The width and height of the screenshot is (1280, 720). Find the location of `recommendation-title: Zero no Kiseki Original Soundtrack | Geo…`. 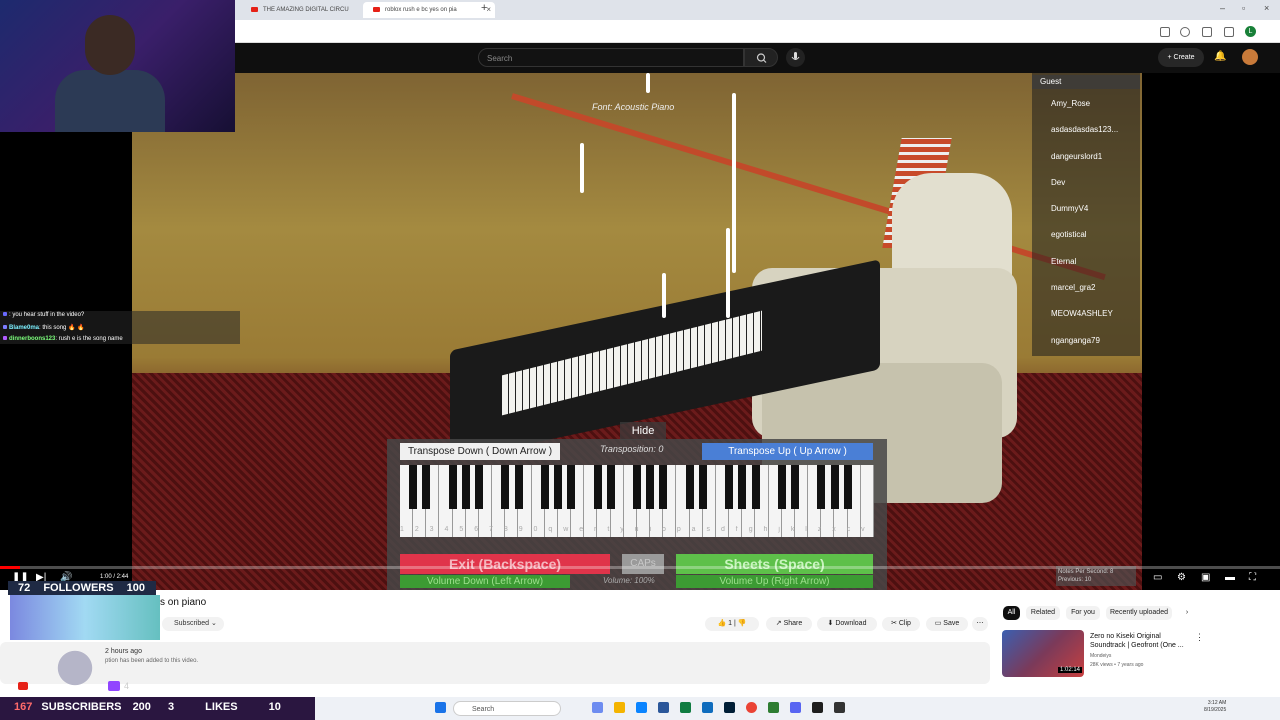

recommendation-title: Zero no Kiseki Original Soundtrack | Geo… is located at coordinates (1140, 641).